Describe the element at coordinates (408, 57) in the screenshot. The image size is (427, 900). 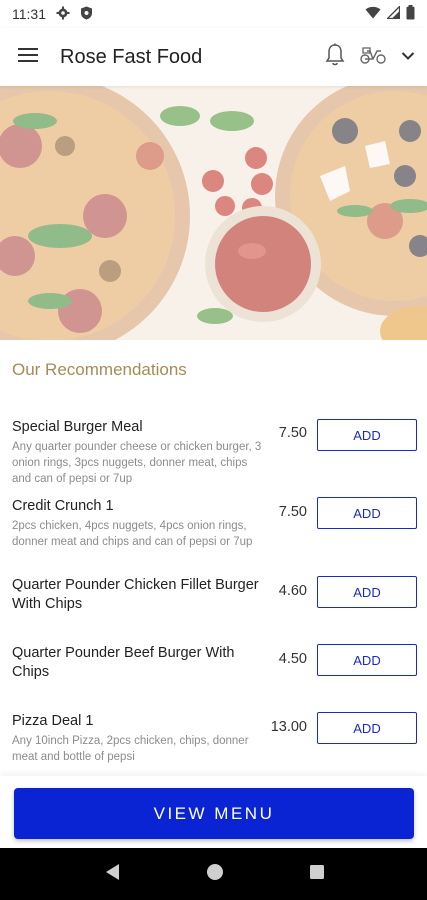
I see `chevron-down-icon` at that location.